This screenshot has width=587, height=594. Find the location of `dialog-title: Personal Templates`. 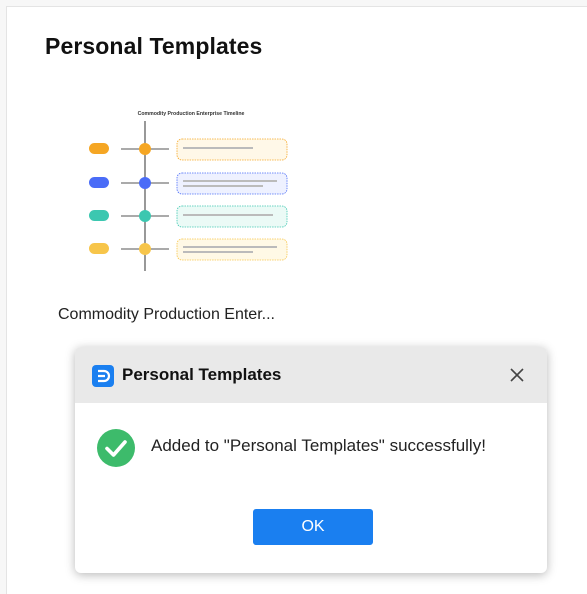

dialog-title: Personal Templates is located at coordinates (202, 374).